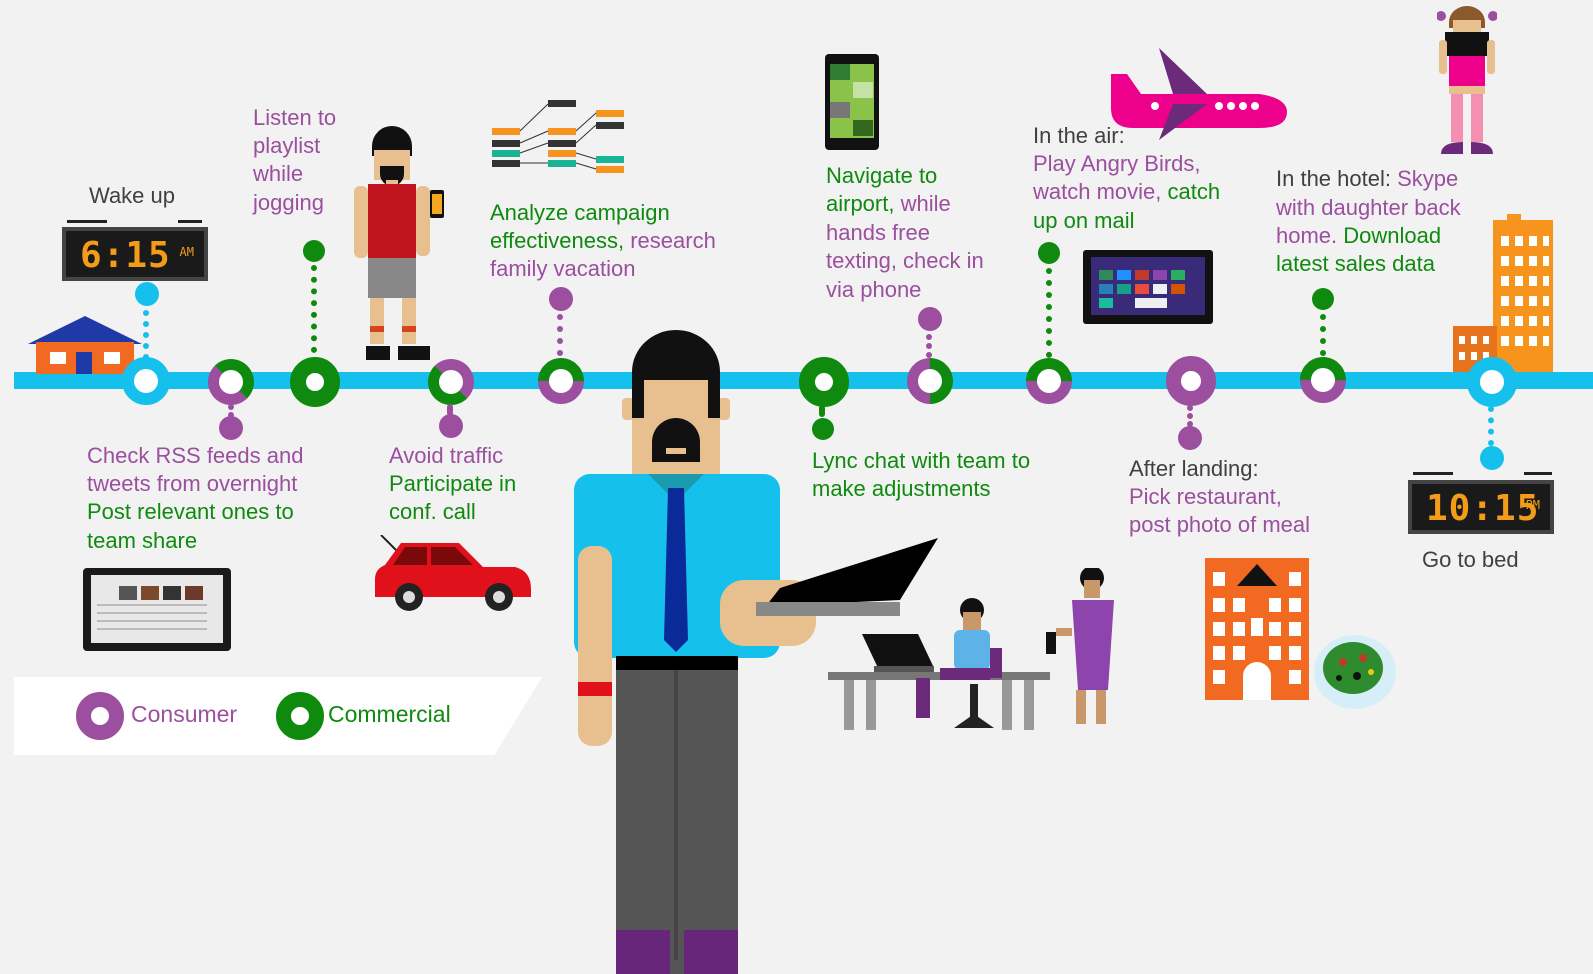 Image resolution: width=1593 pixels, height=974 pixels. What do you see at coordinates (1191, 381) in the screenshot?
I see `timeline-node-landing` at bounding box center [1191, 381].